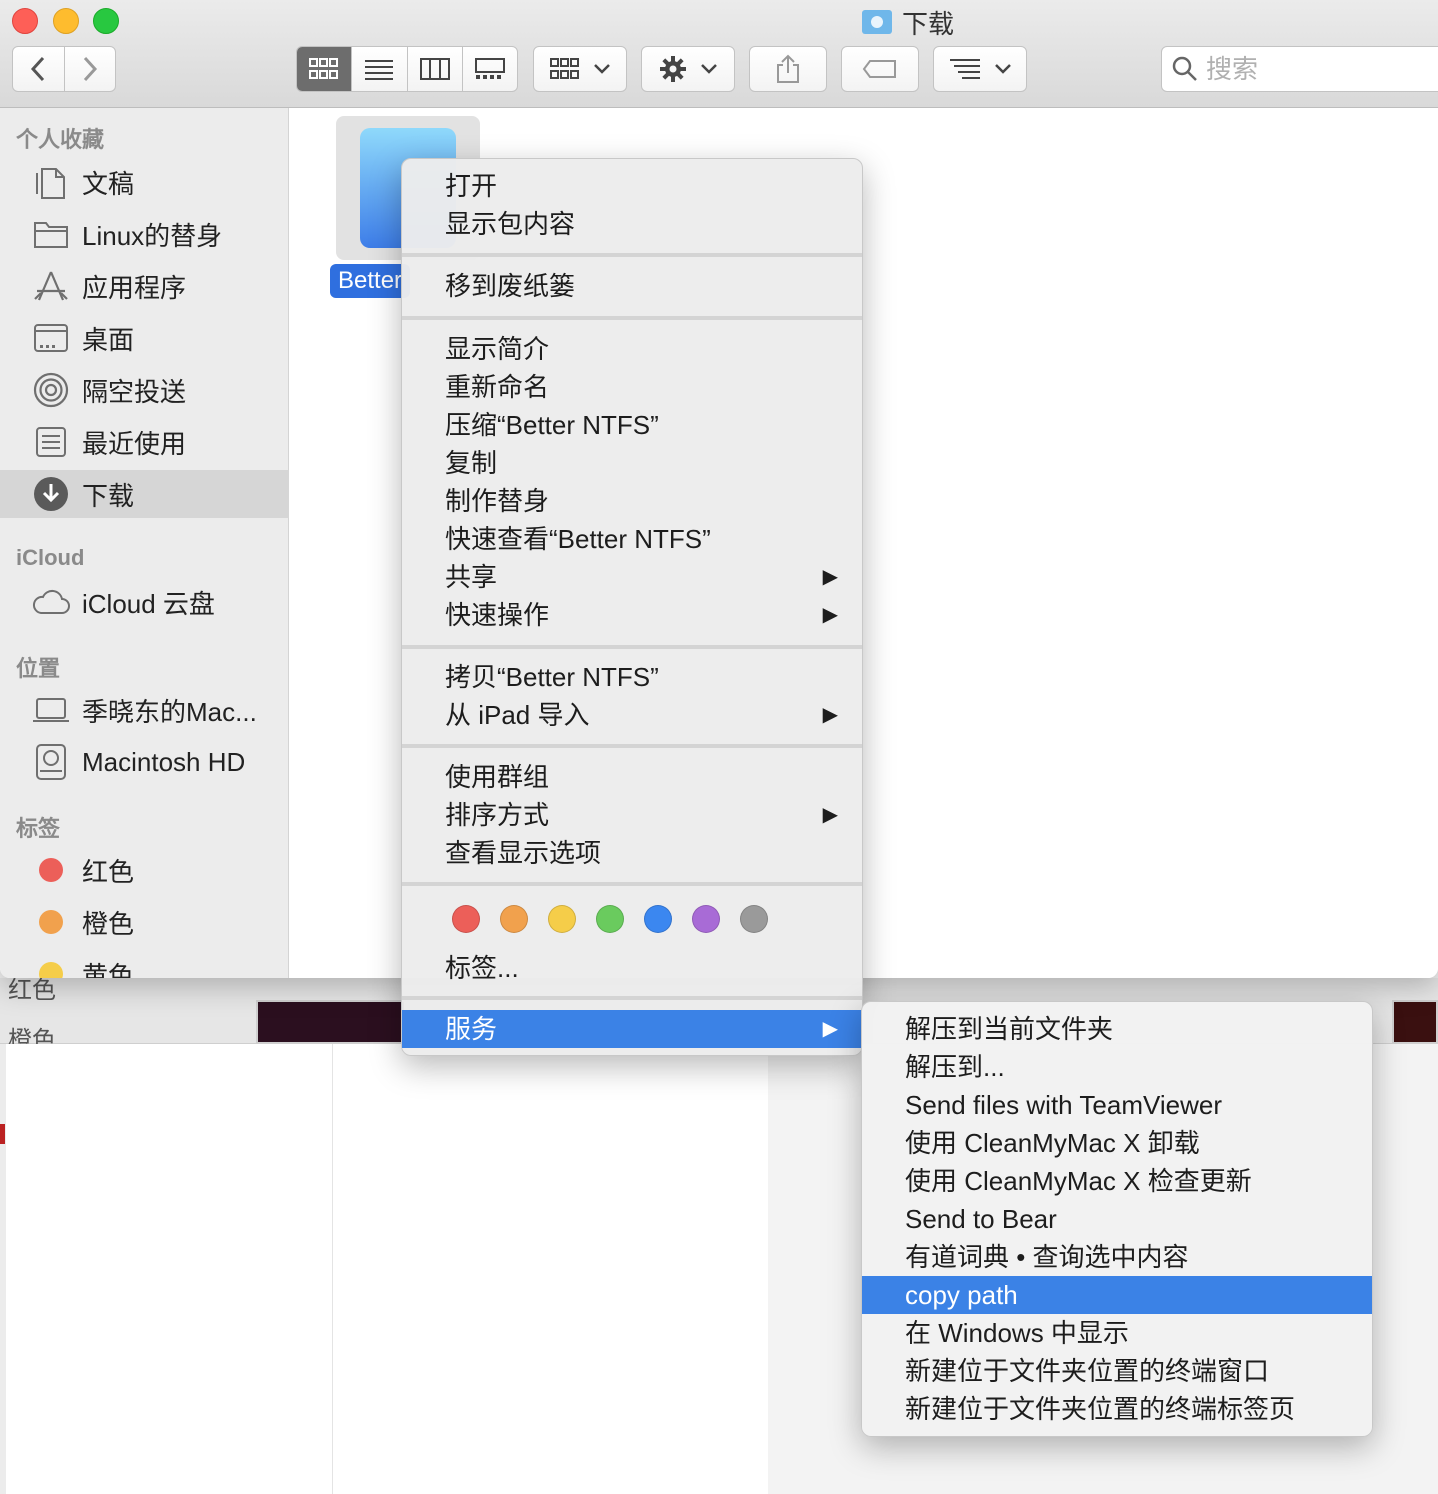 This screenshot has height=1494, width=1438. Describe the element at coordinates (632, 1029) in the screenshot. I see `menu-item-services: 服务 ▶` at that location.